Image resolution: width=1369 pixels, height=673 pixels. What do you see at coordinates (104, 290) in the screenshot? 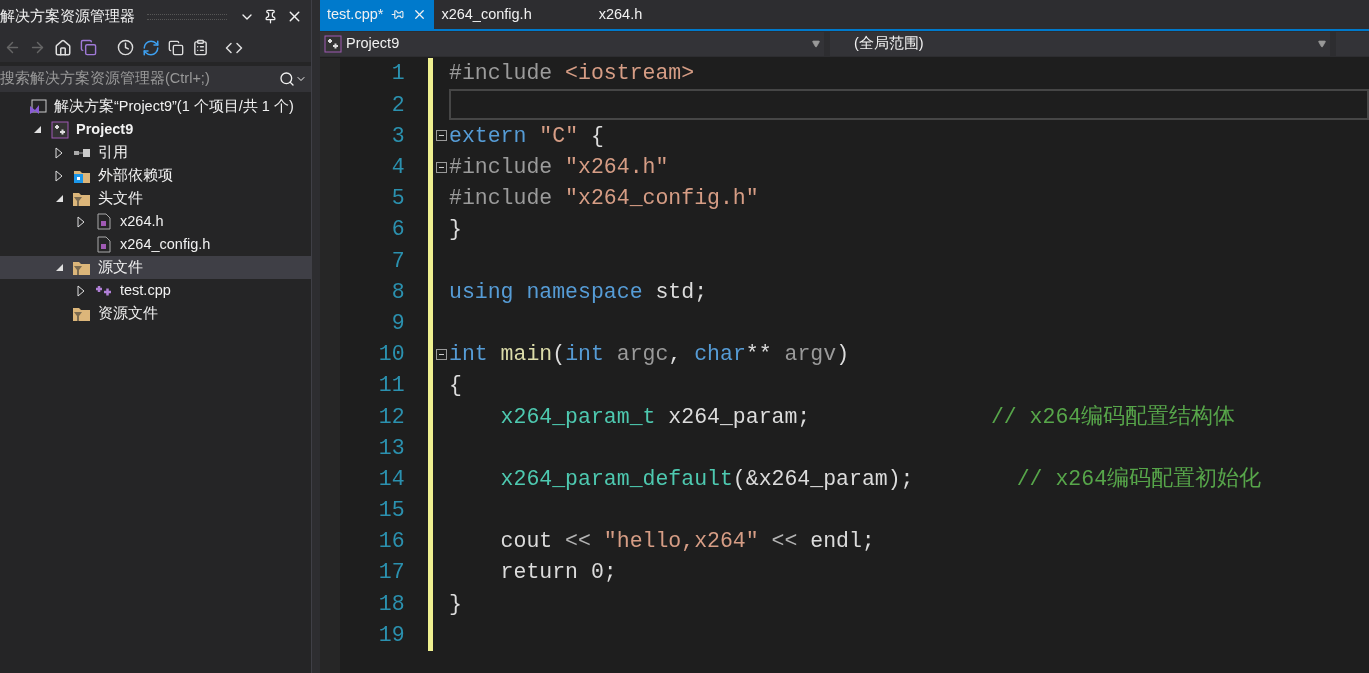
I see `cpp-file-icon` at bounding box center [104, 290].